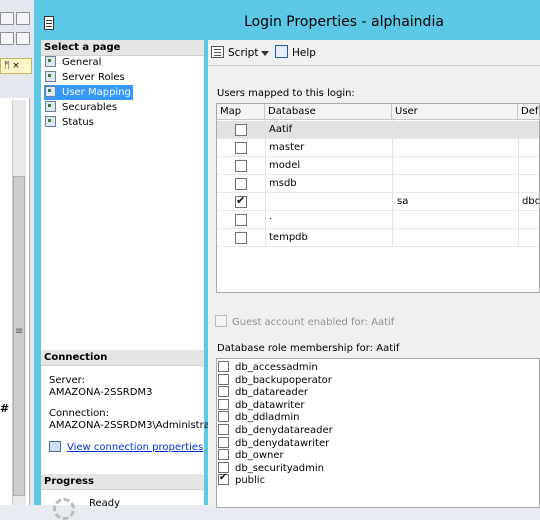 The width and height of the screenshot is (540, 520). What do you see at coordinates (528, 112) in the screenshot?
I see `column-header-default: Defa` at bounding box center [528, 112].